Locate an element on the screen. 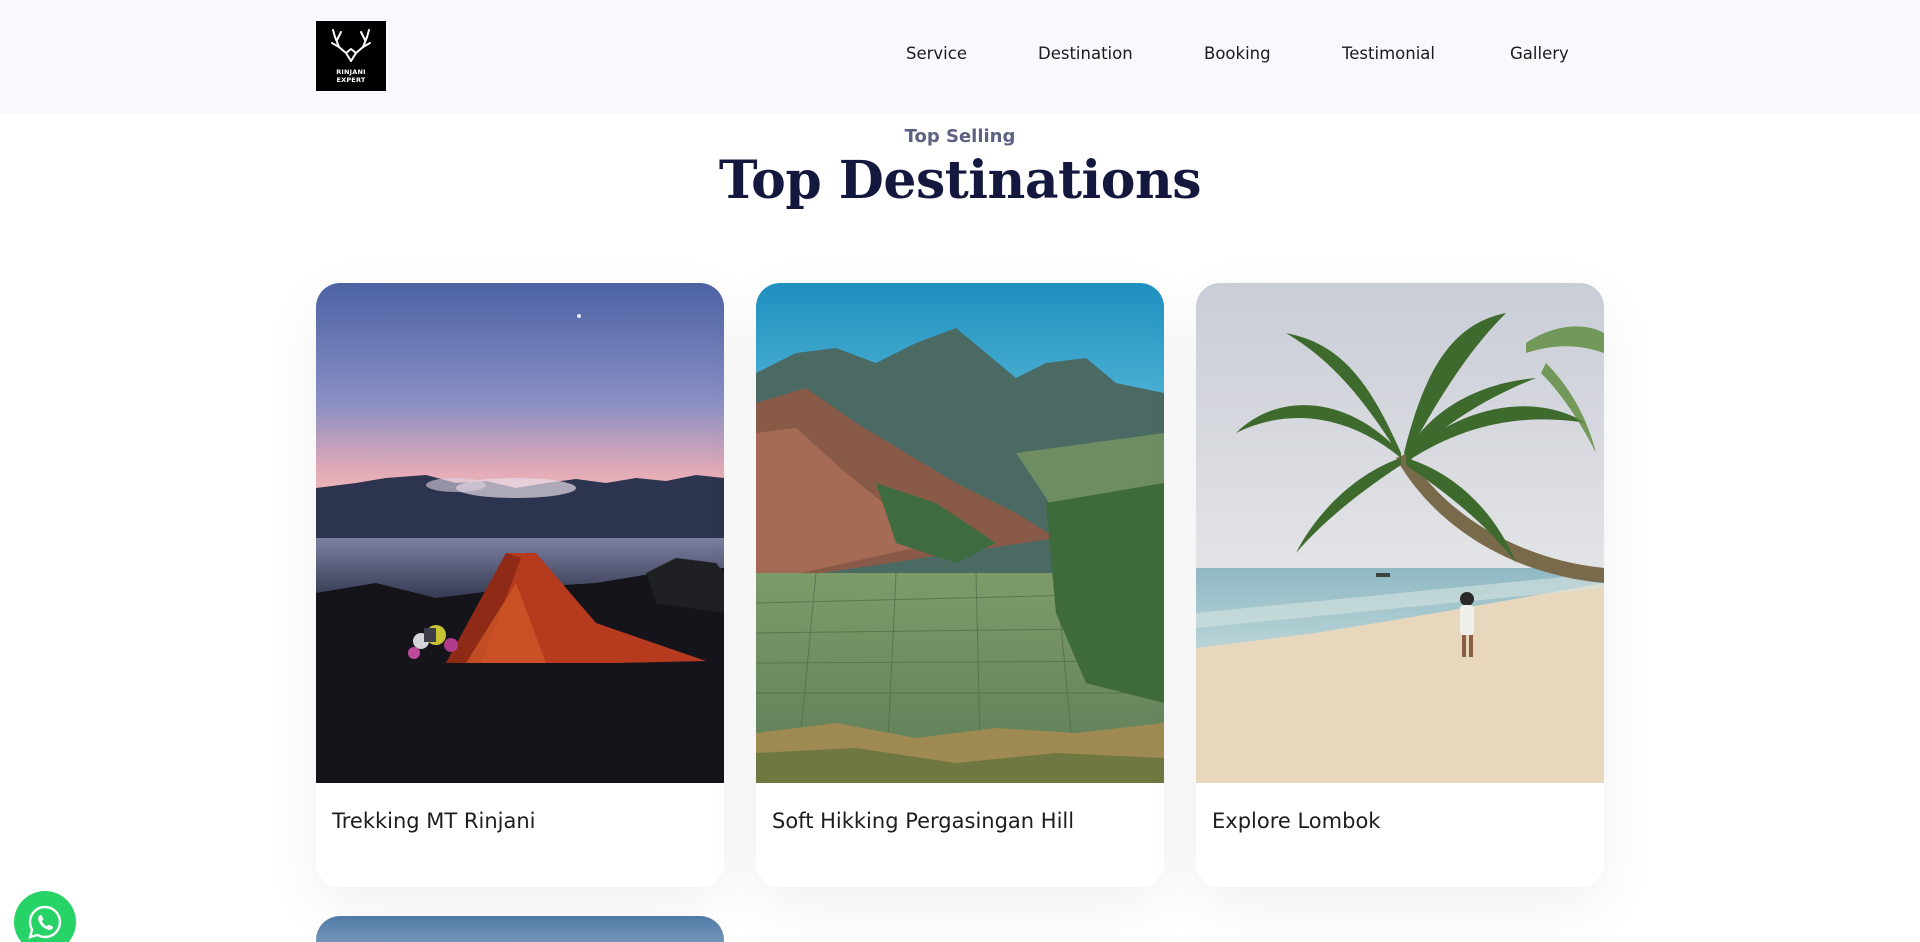 This screenshot has height=942, width=1920. destination-card: Soft Hikking Pergasingan Hill is located at coordinates (960, 585).